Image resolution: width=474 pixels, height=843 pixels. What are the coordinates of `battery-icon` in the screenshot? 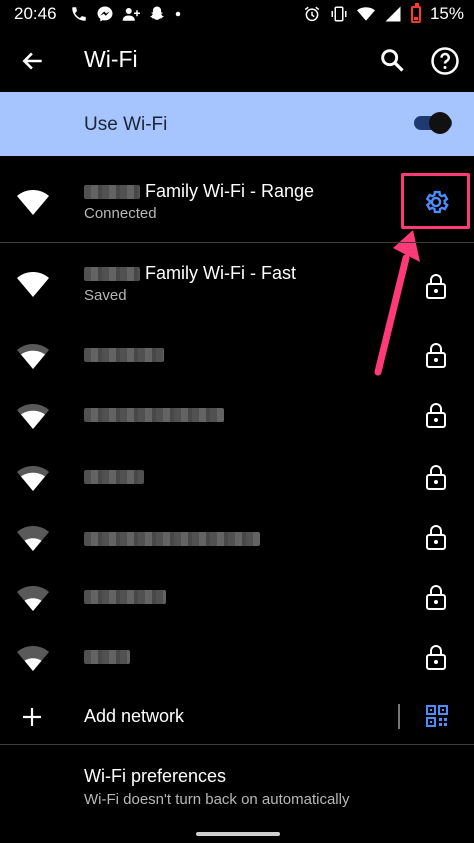 It's located at (415, 12).